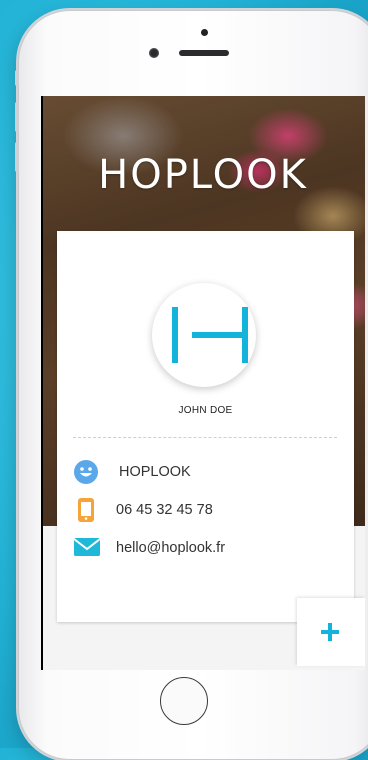 The height and width of the screenshot is (760, 368). What do you see at coordinates (331, 632) in the screenshot?
I see `add-button` at bounding box center [331, 632].